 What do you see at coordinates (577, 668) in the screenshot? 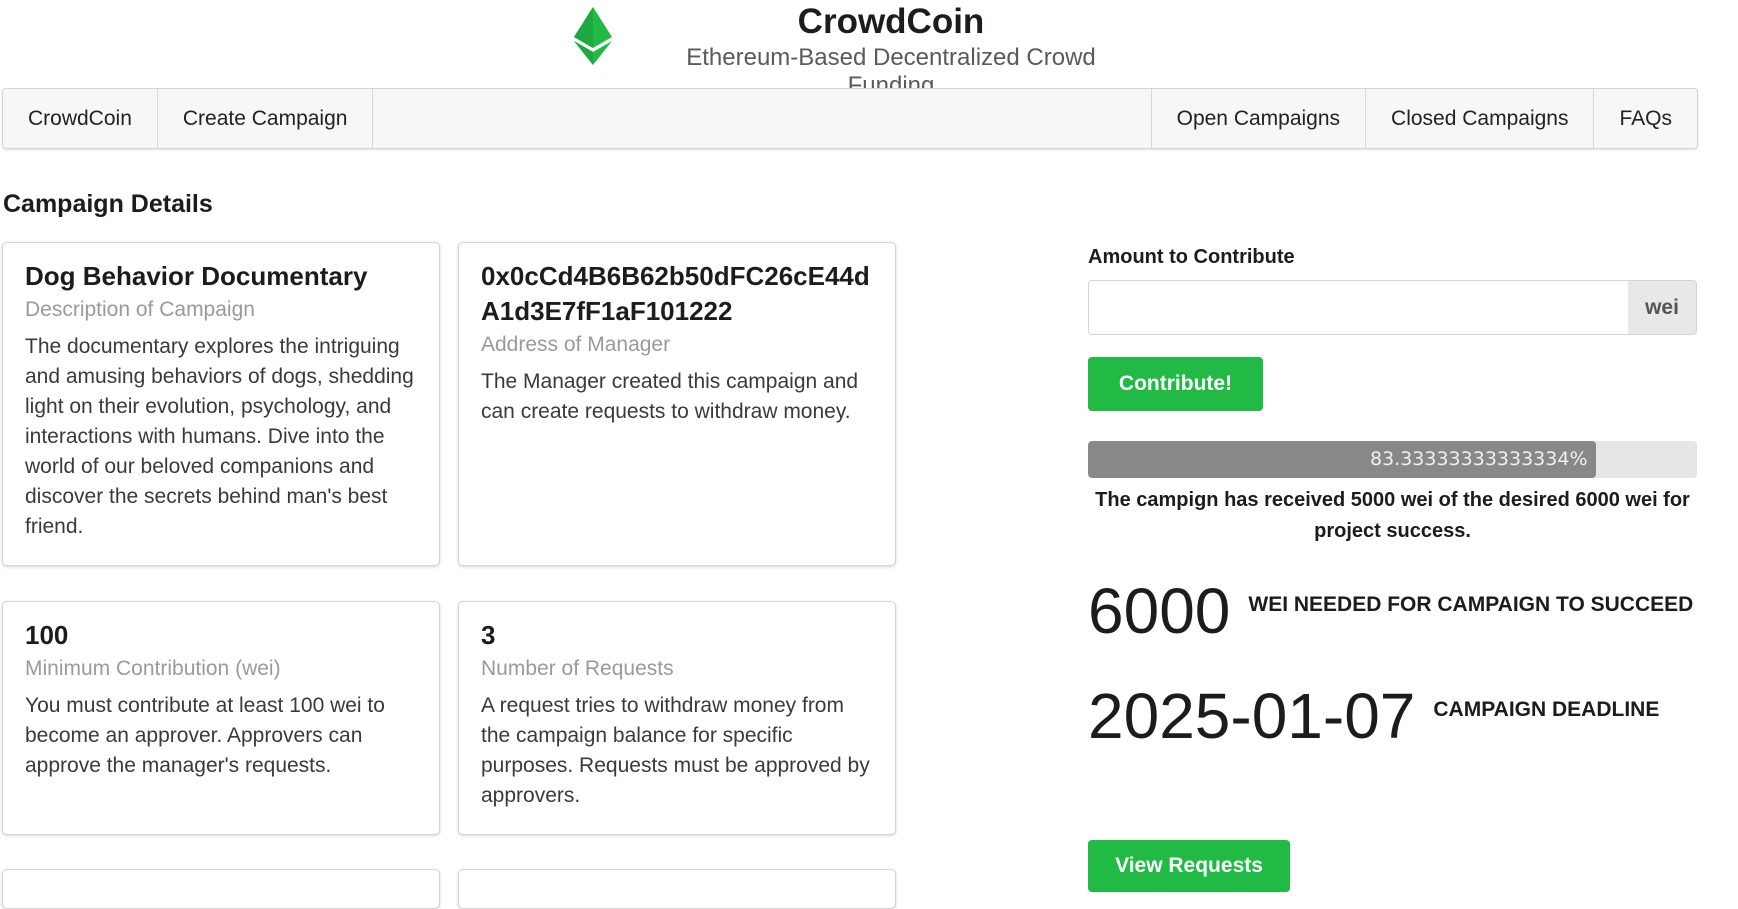
I see `card-meta: Number of Requests` at bounding box center [577, 668].